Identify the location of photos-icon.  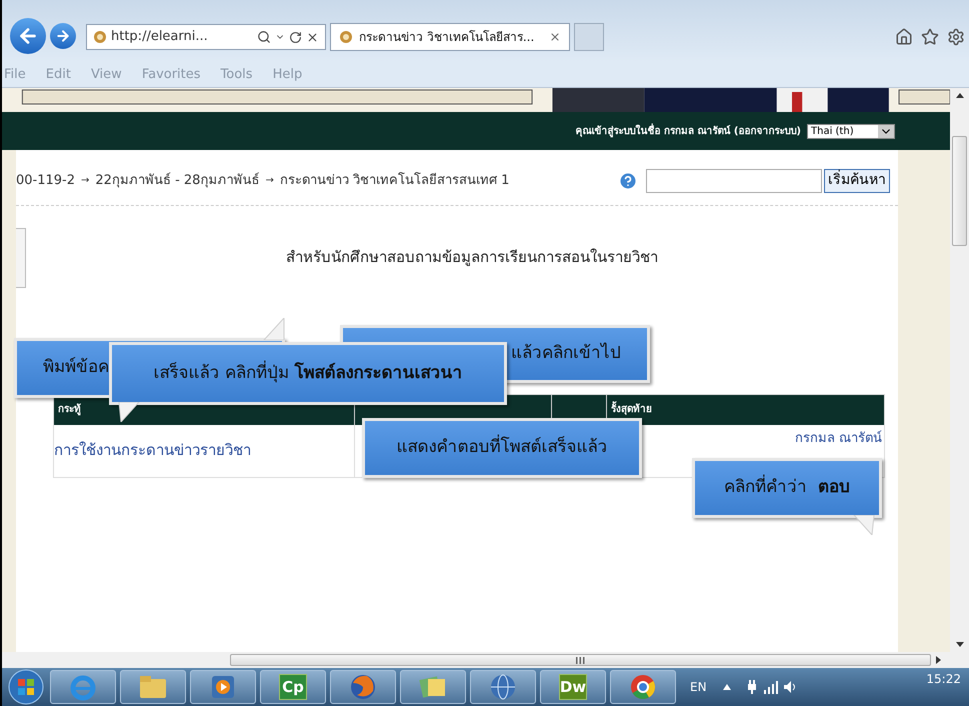
(433, 687).